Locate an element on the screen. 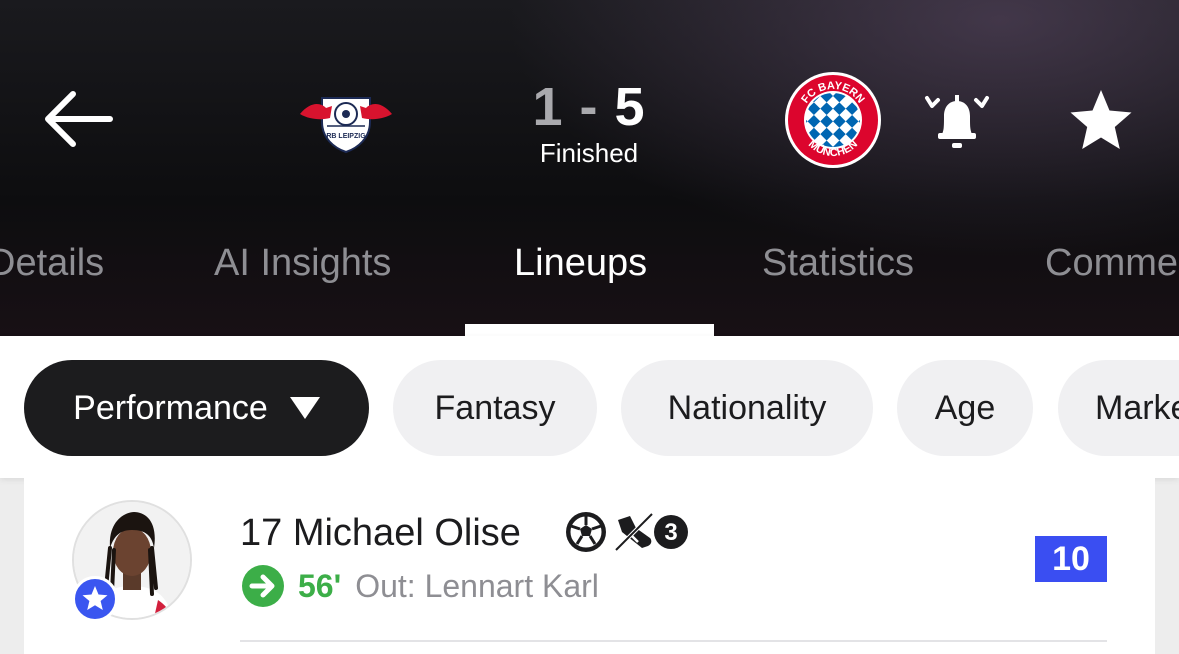  favorite-button is located at coordinates (1101, 120).